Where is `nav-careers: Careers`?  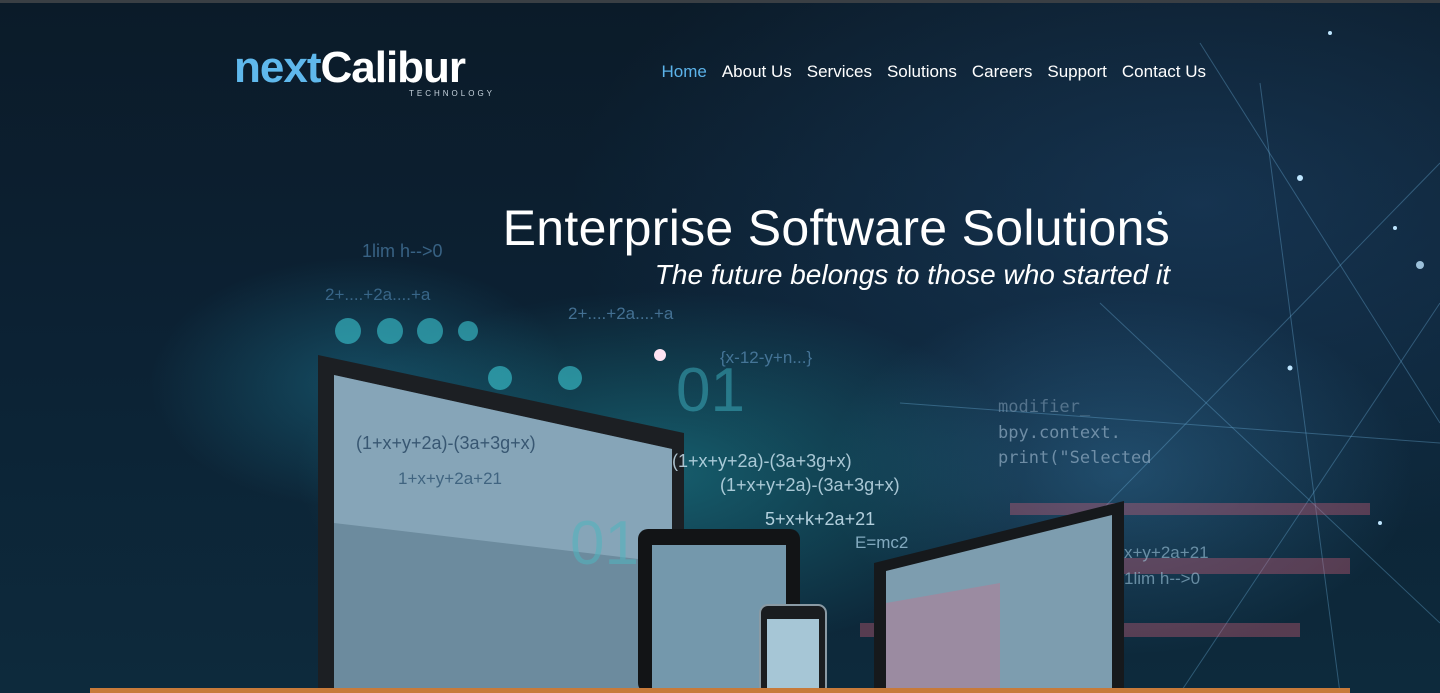
nav-careers: Careers is located at coordinates (1002, 72).